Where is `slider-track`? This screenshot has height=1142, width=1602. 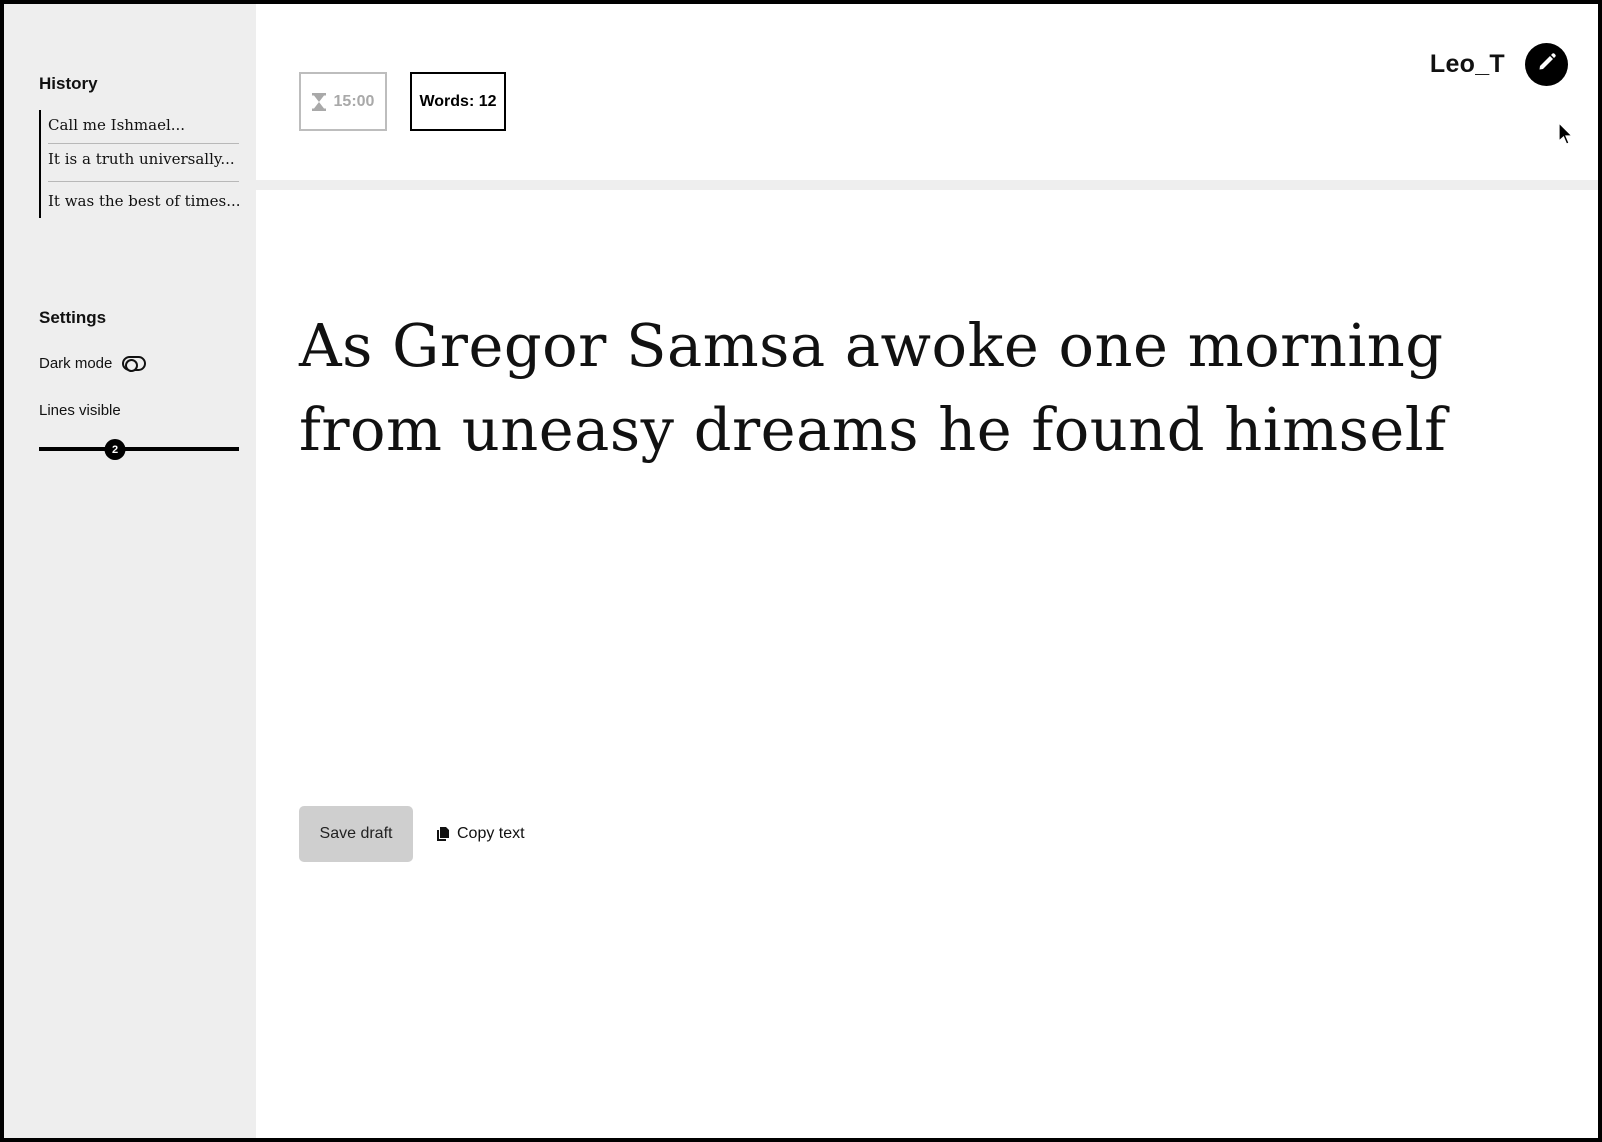 slider-track is located at coordinates (139, 449).